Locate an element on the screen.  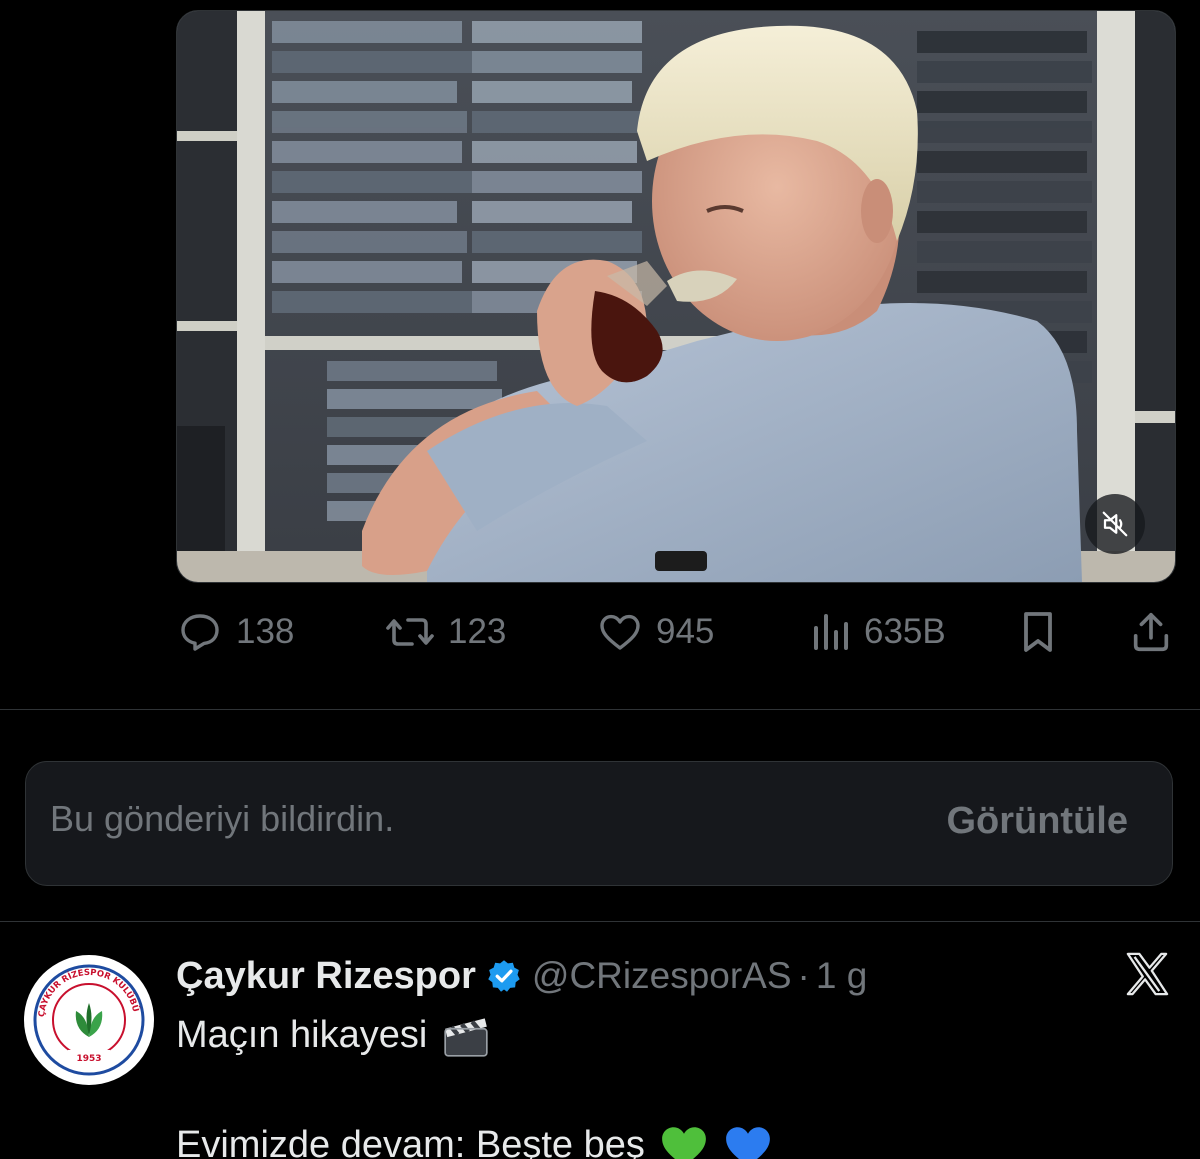
tweet-text-line: Evimizde devam: Beşte beş is located at coordinates (474, 1140).